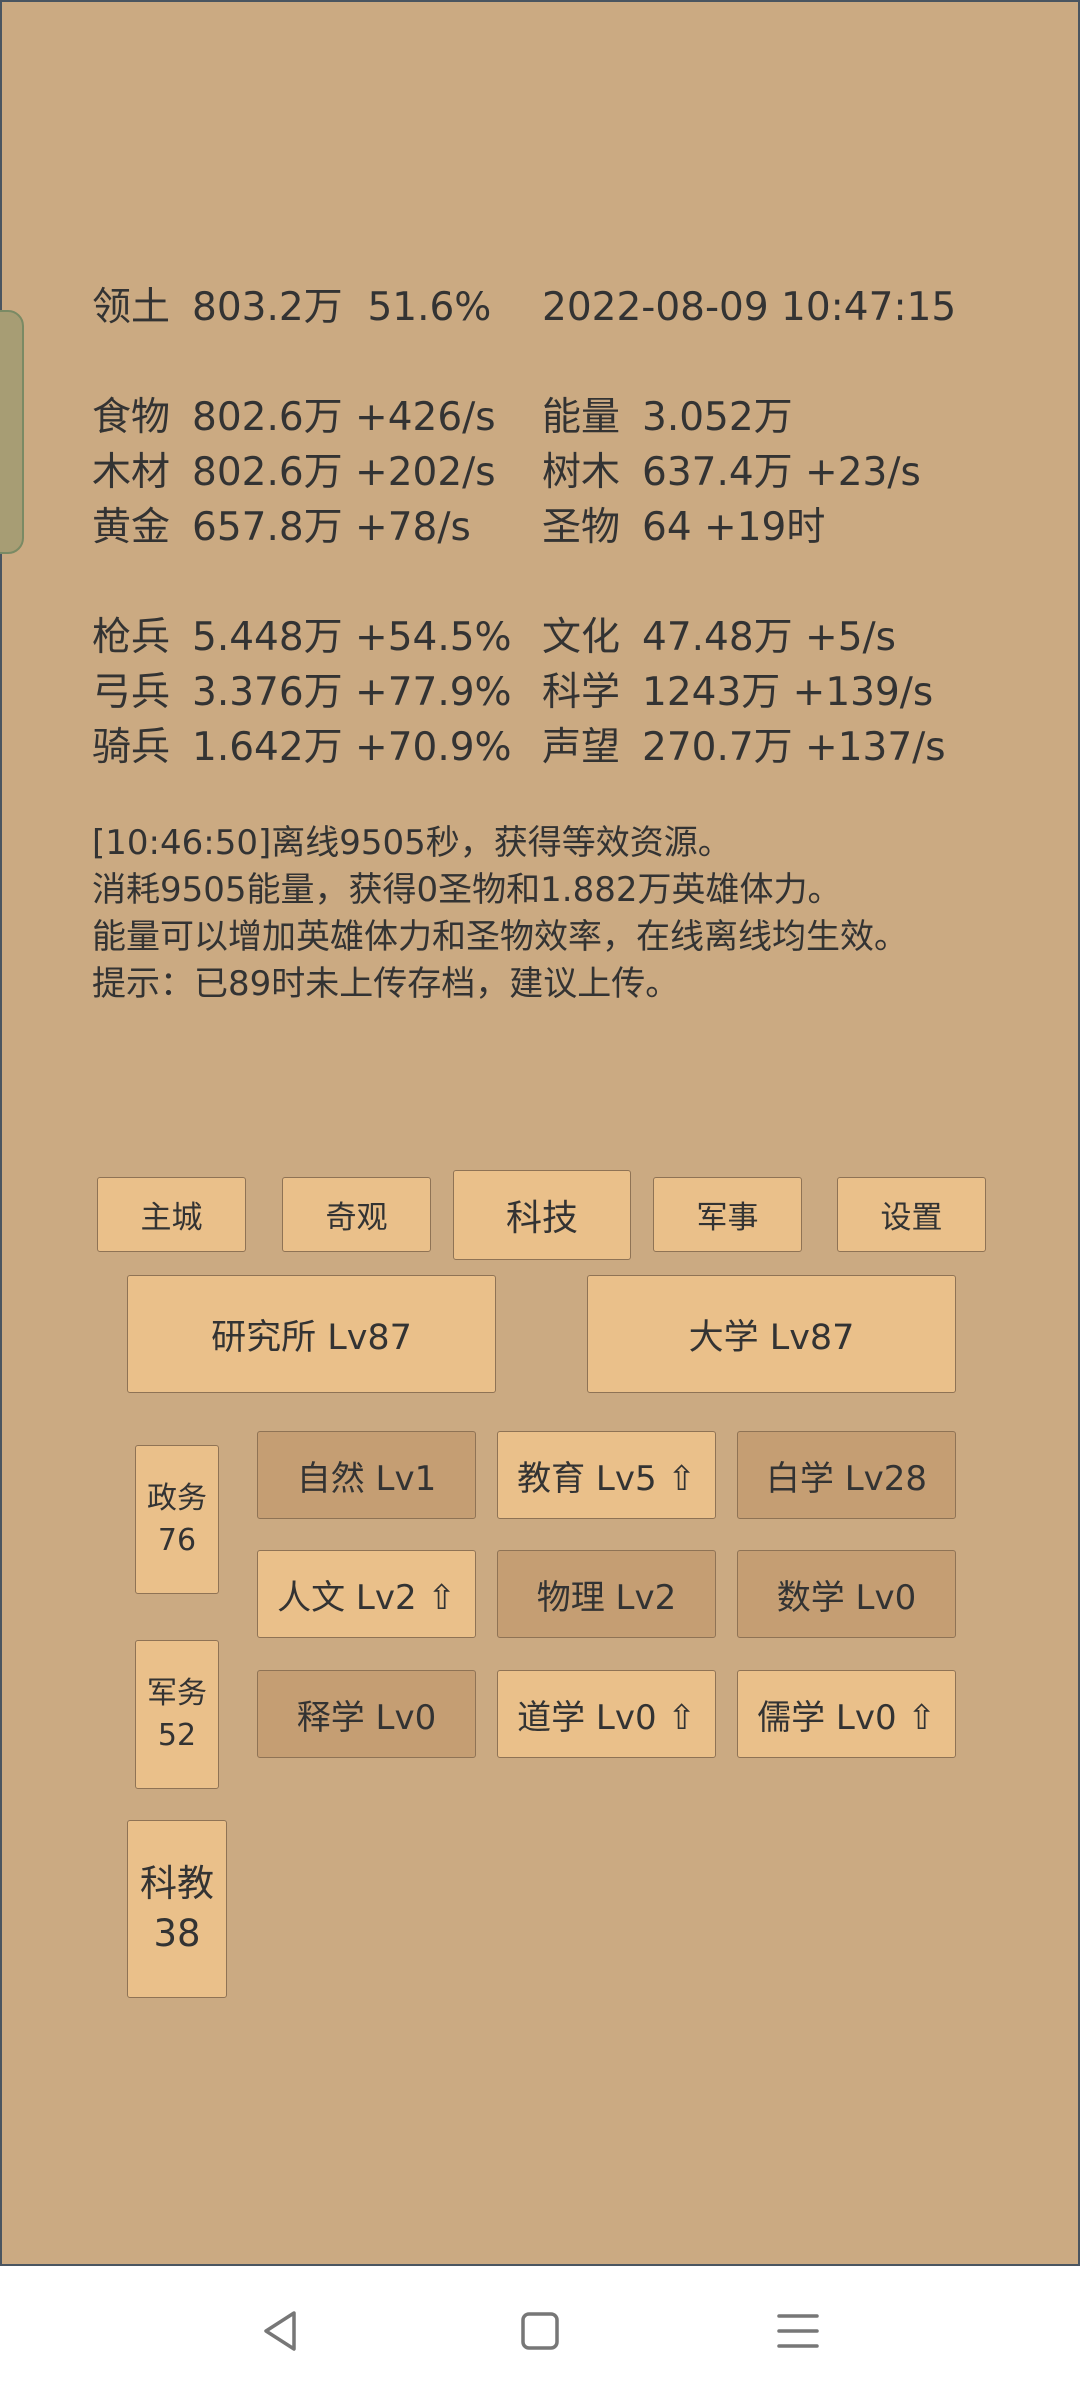 Image resolution: width=1080 pixels, height=2400 pixels. Describe the element at coordinates (171, 1214) in the screenshot. I see `tab-main-city: 主城` at that location.